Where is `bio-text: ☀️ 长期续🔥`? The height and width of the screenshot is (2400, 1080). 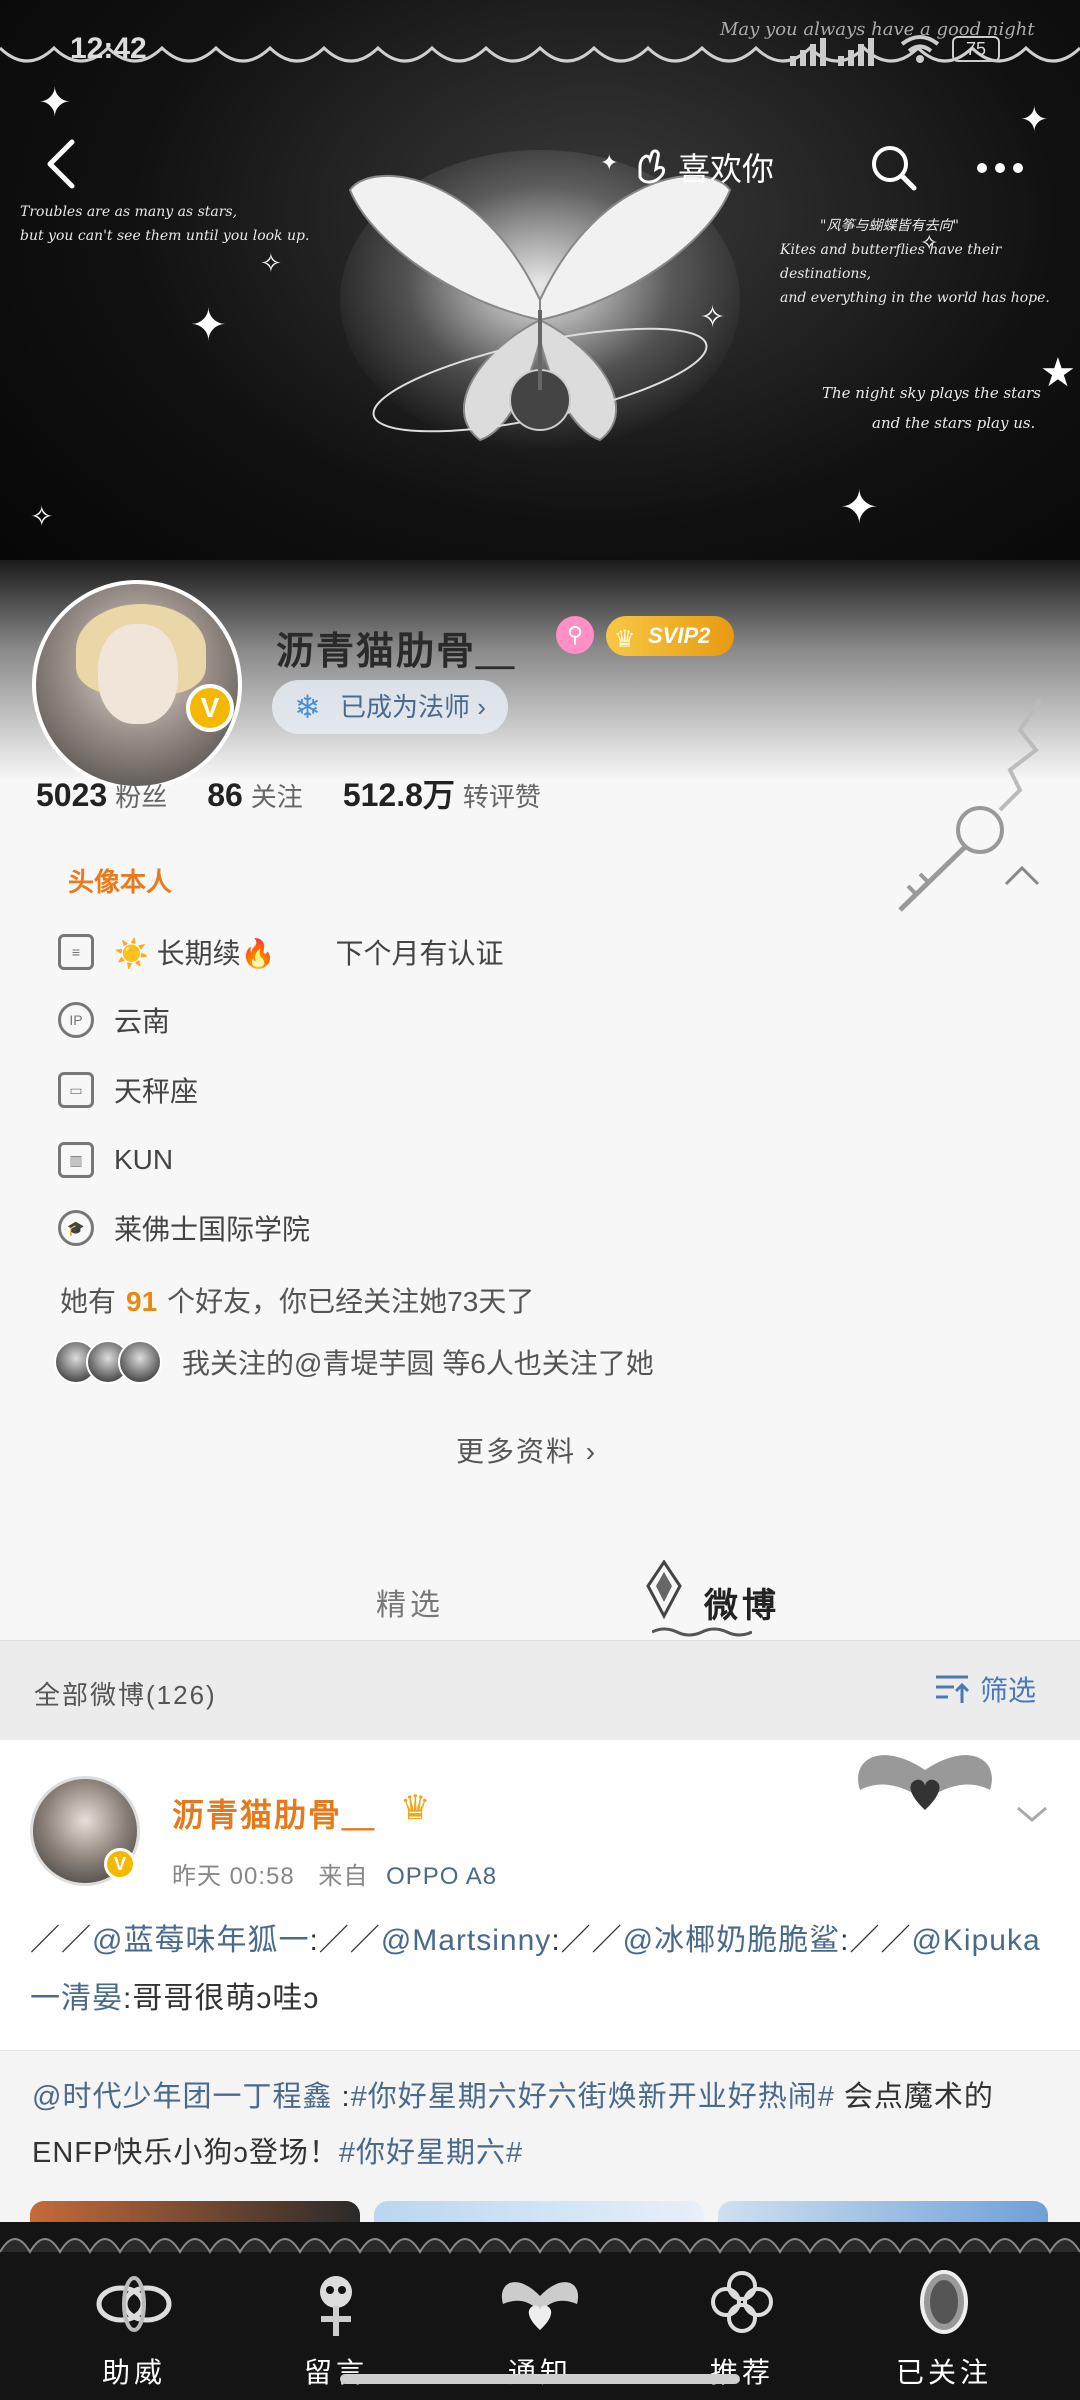 bio-text: ☀️ 长期续🔥 is located at coordinates (195, 953).